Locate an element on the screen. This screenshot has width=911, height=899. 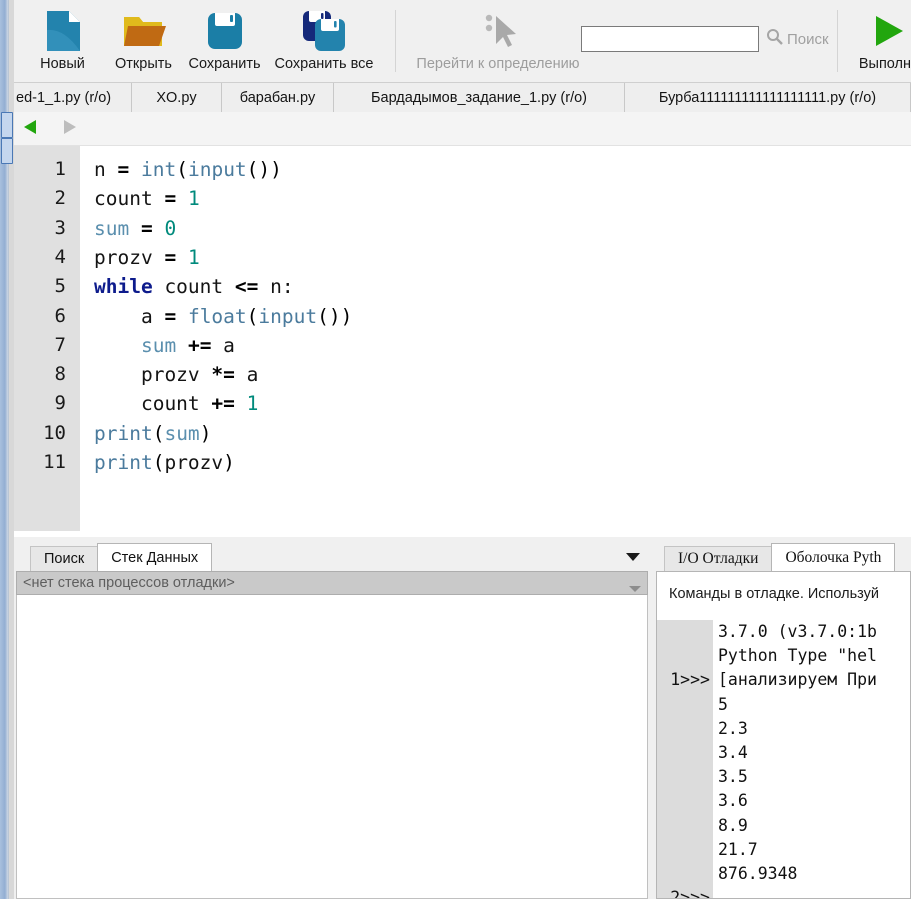
search-label: Поиск is located at coordinates (808, 39).